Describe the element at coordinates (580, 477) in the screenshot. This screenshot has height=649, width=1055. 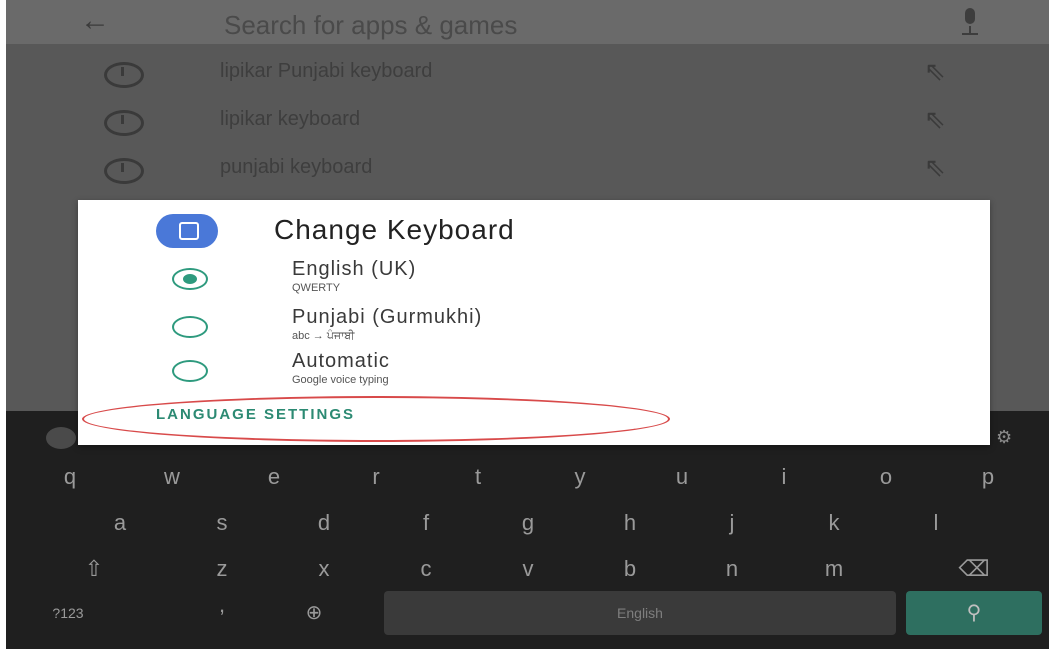
I see `key: y` at that location.